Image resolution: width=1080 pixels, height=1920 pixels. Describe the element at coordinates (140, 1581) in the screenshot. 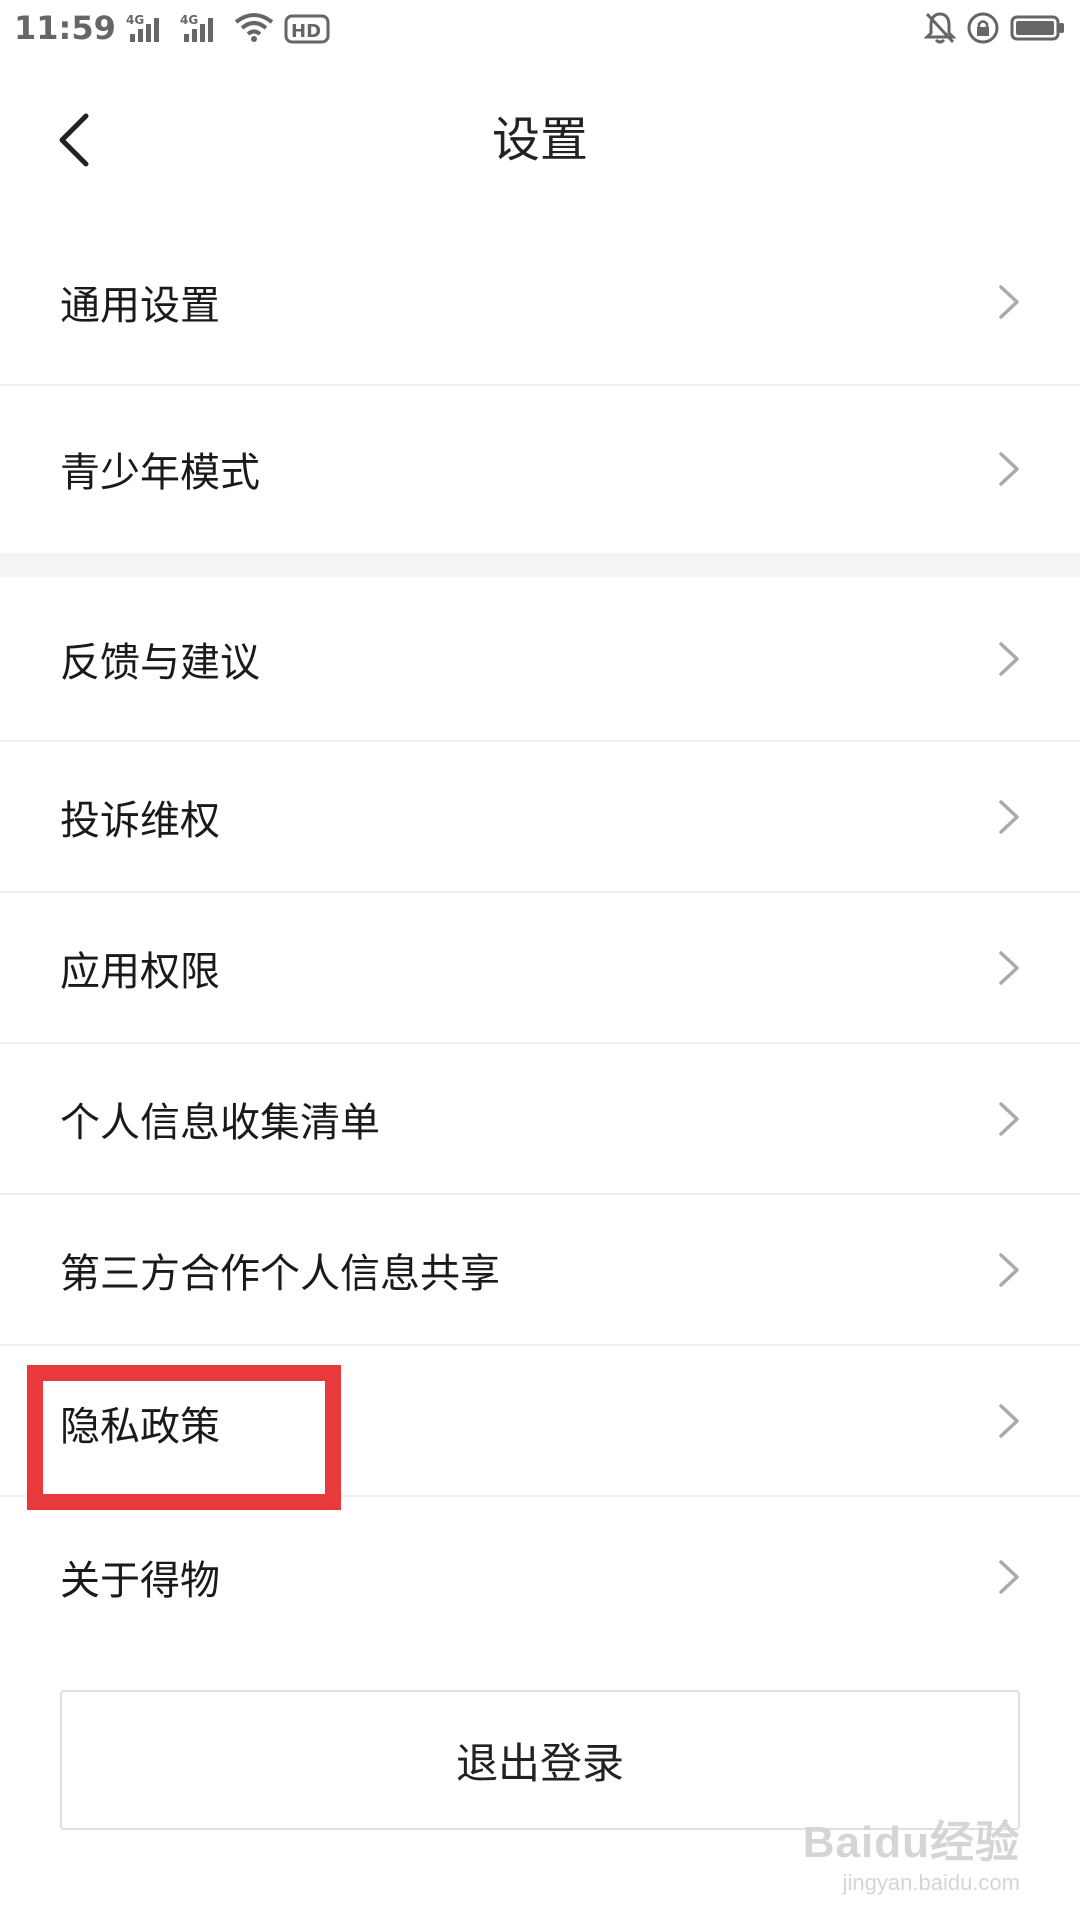

I see `row-label: 关于得物` at that location.